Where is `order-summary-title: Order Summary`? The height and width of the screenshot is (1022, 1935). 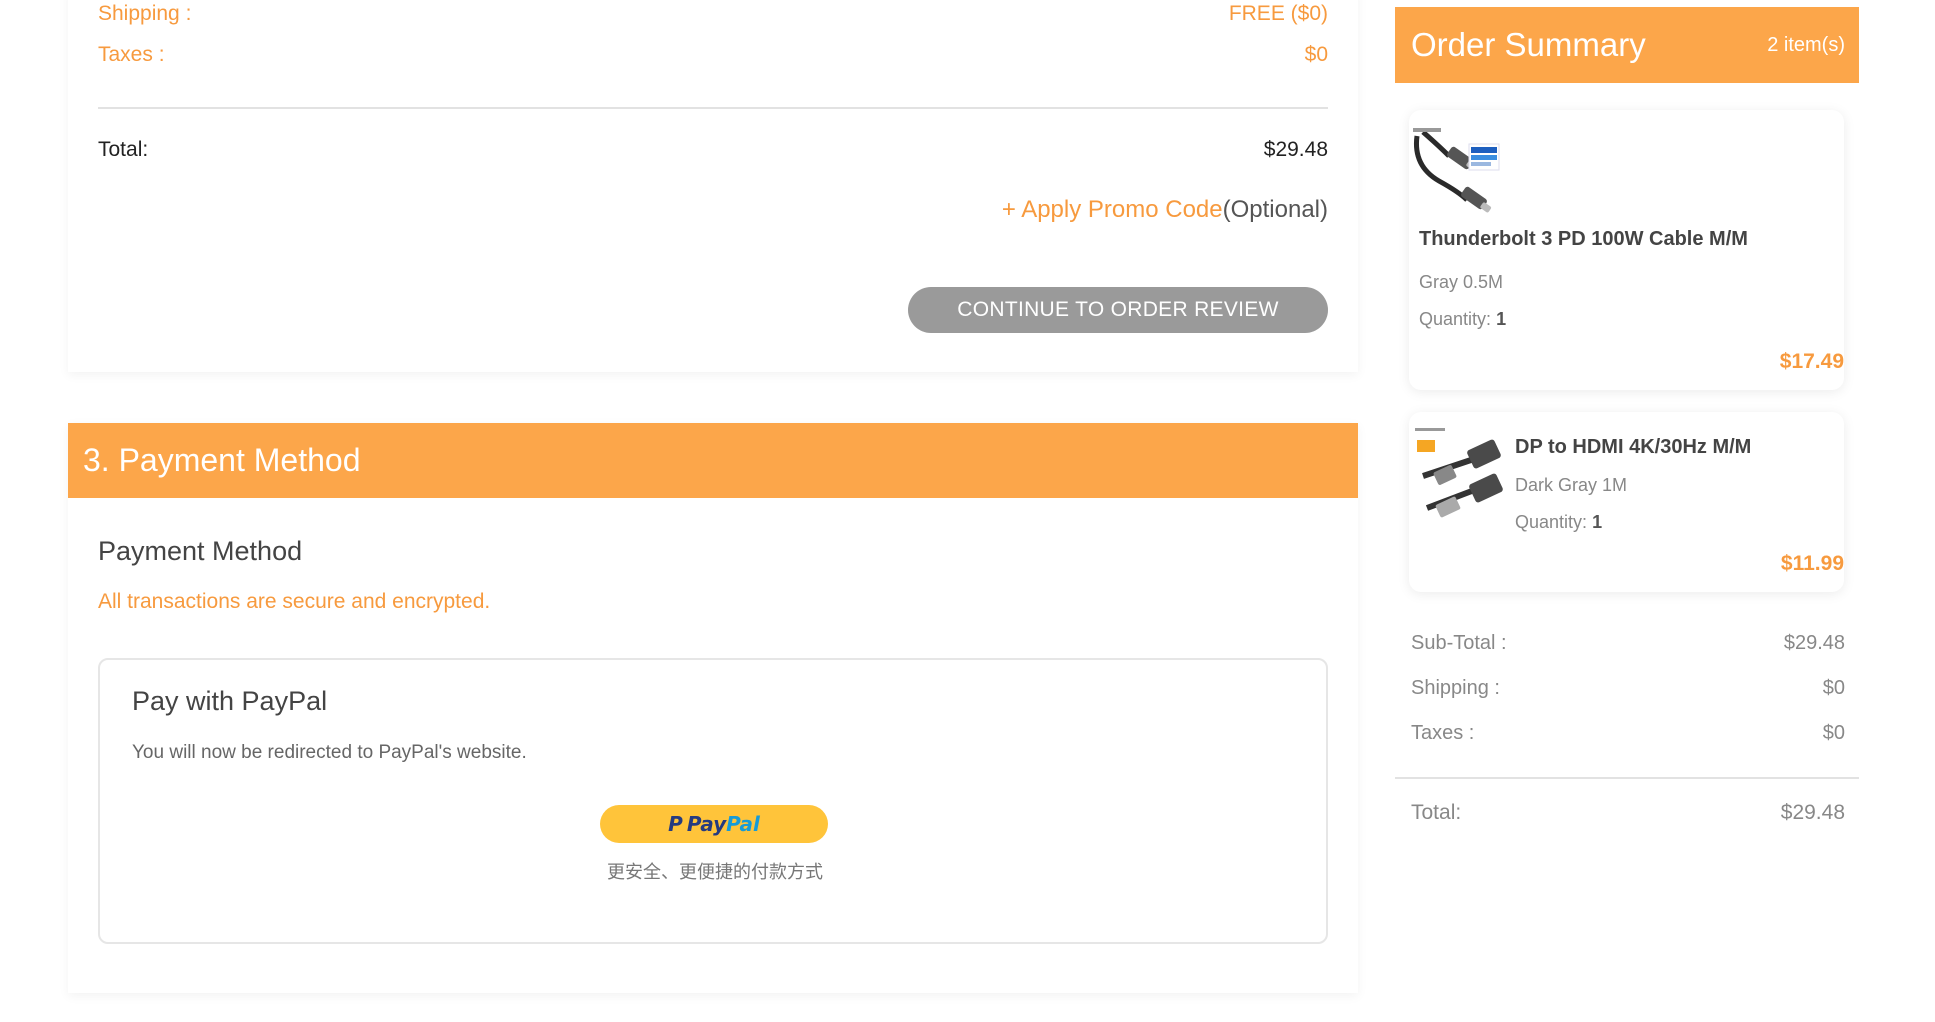 order-summary-title: Order Summary is located at coordinates (1528, 44).